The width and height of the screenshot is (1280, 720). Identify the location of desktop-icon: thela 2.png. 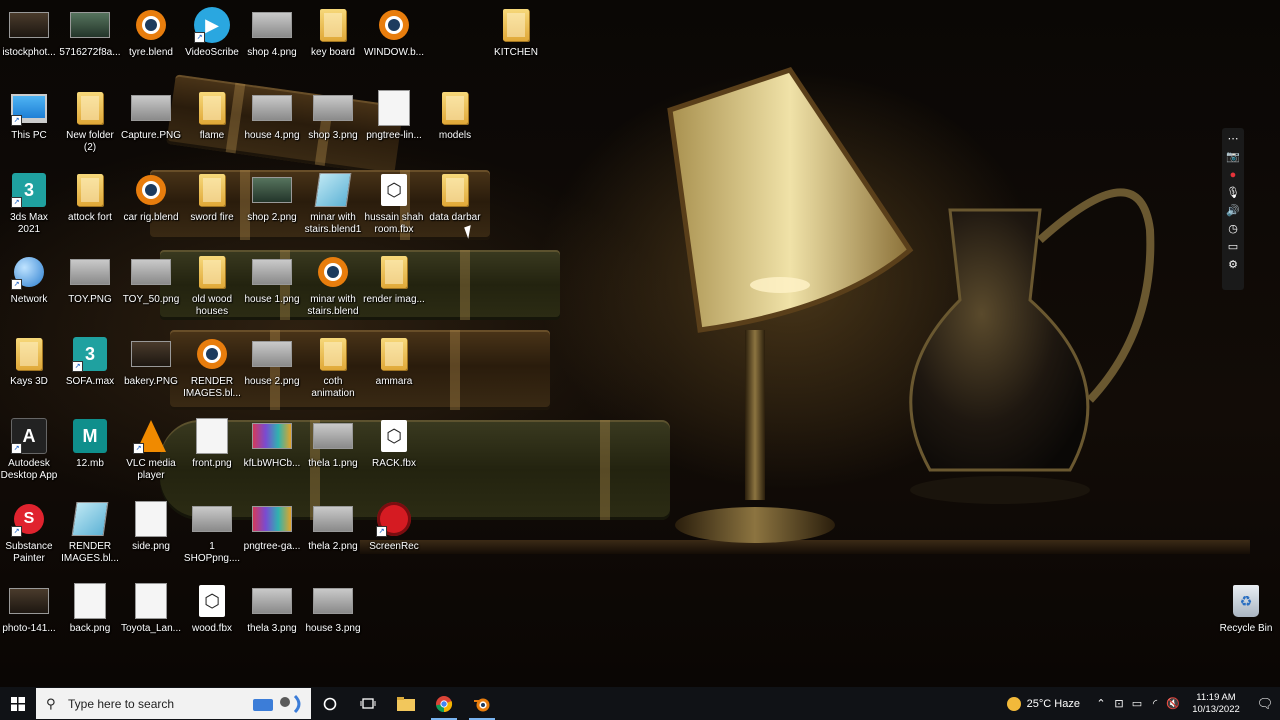
(333, 526).